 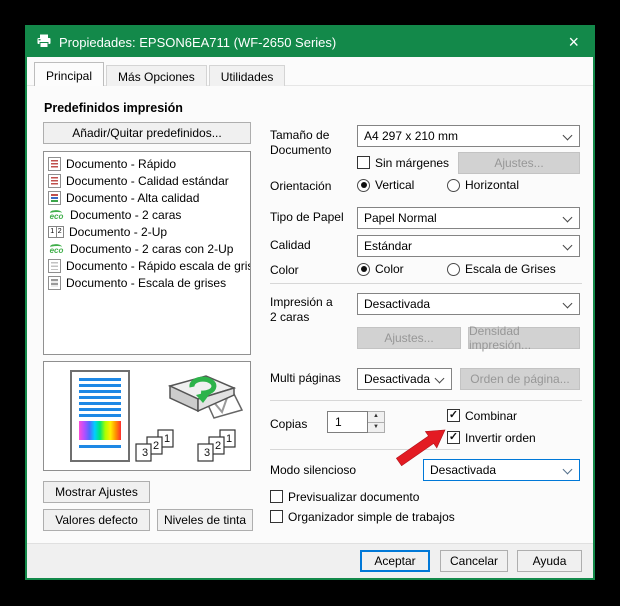 What do you see at coordinates (156, 446) in the screenshot?
I see `svg-text: 2` at bounding box center [156, 446].